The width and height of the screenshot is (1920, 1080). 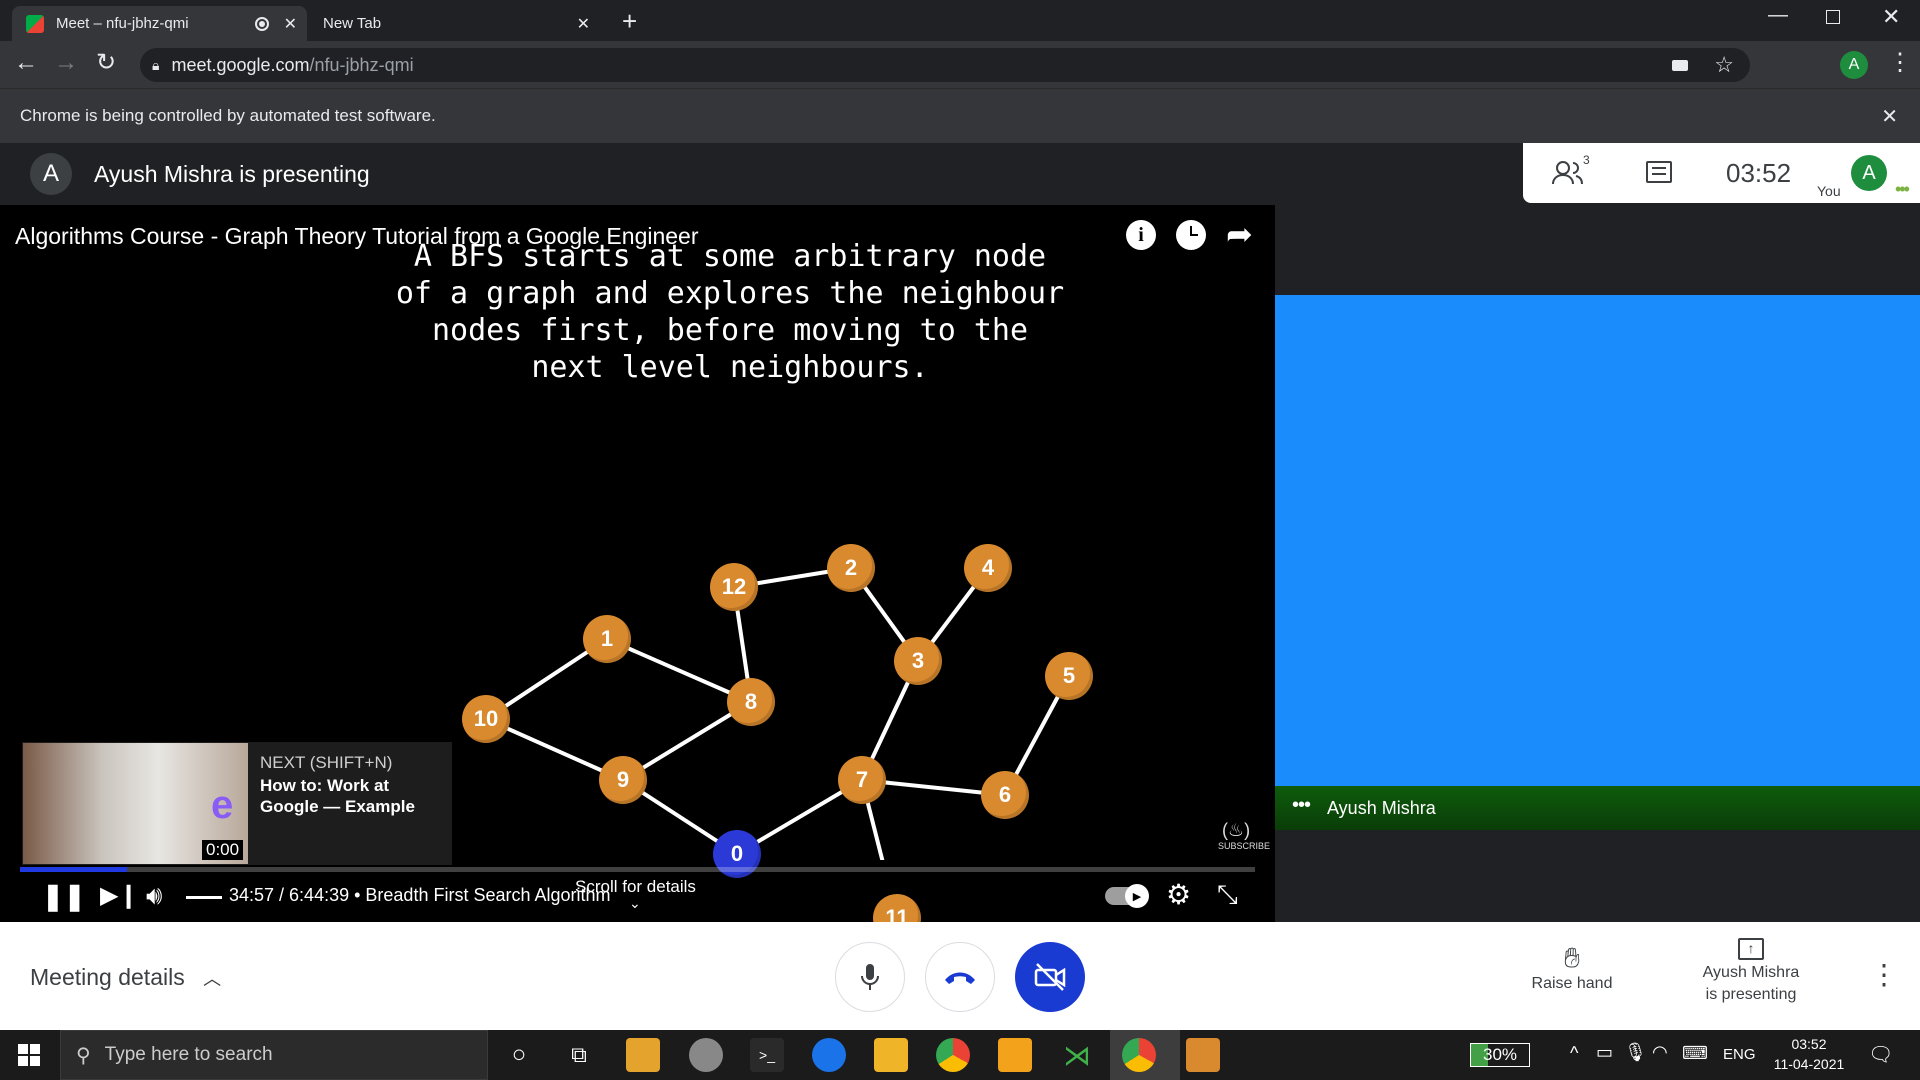 I want to click on vscode-icon: ⋊, so click(x=1077, y=1055).